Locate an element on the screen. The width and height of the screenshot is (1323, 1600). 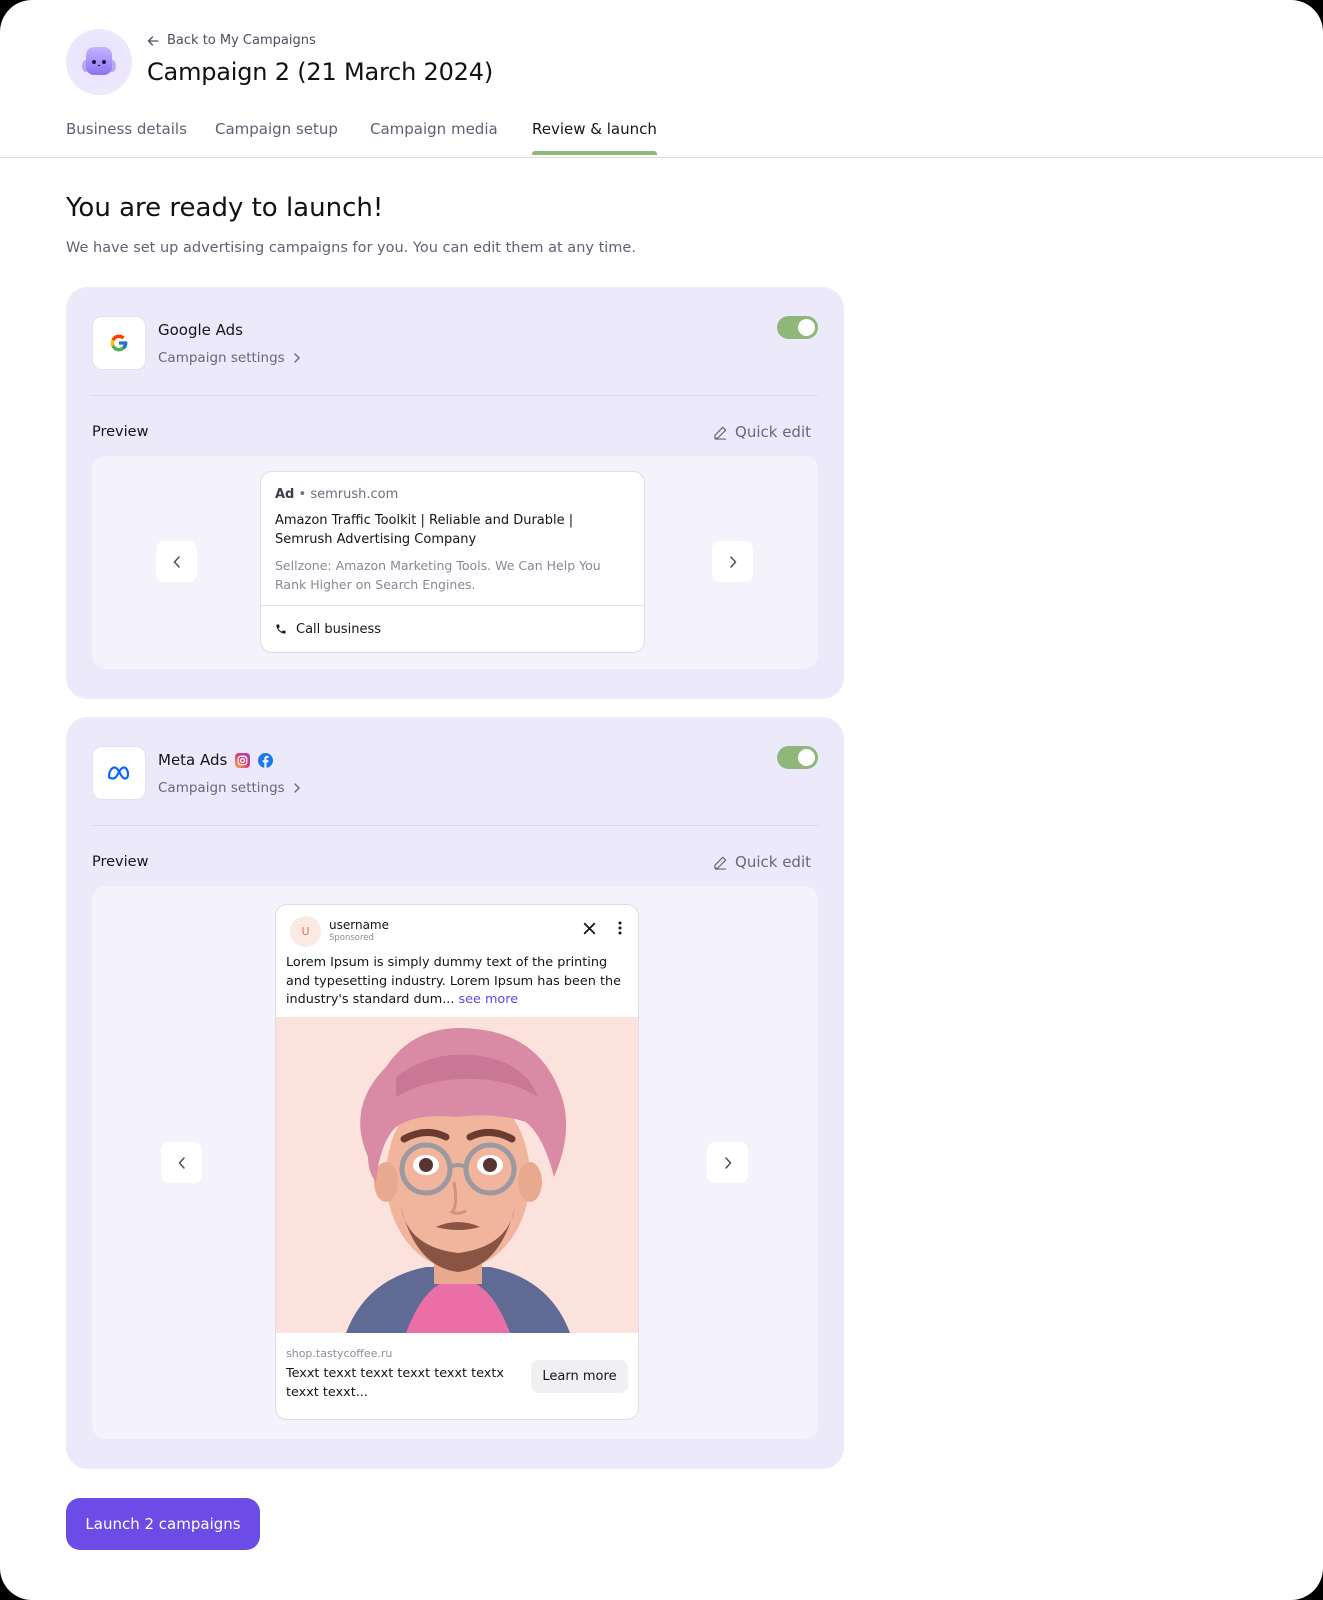
call-business-button: Call business is located at coordinates (452, 628).